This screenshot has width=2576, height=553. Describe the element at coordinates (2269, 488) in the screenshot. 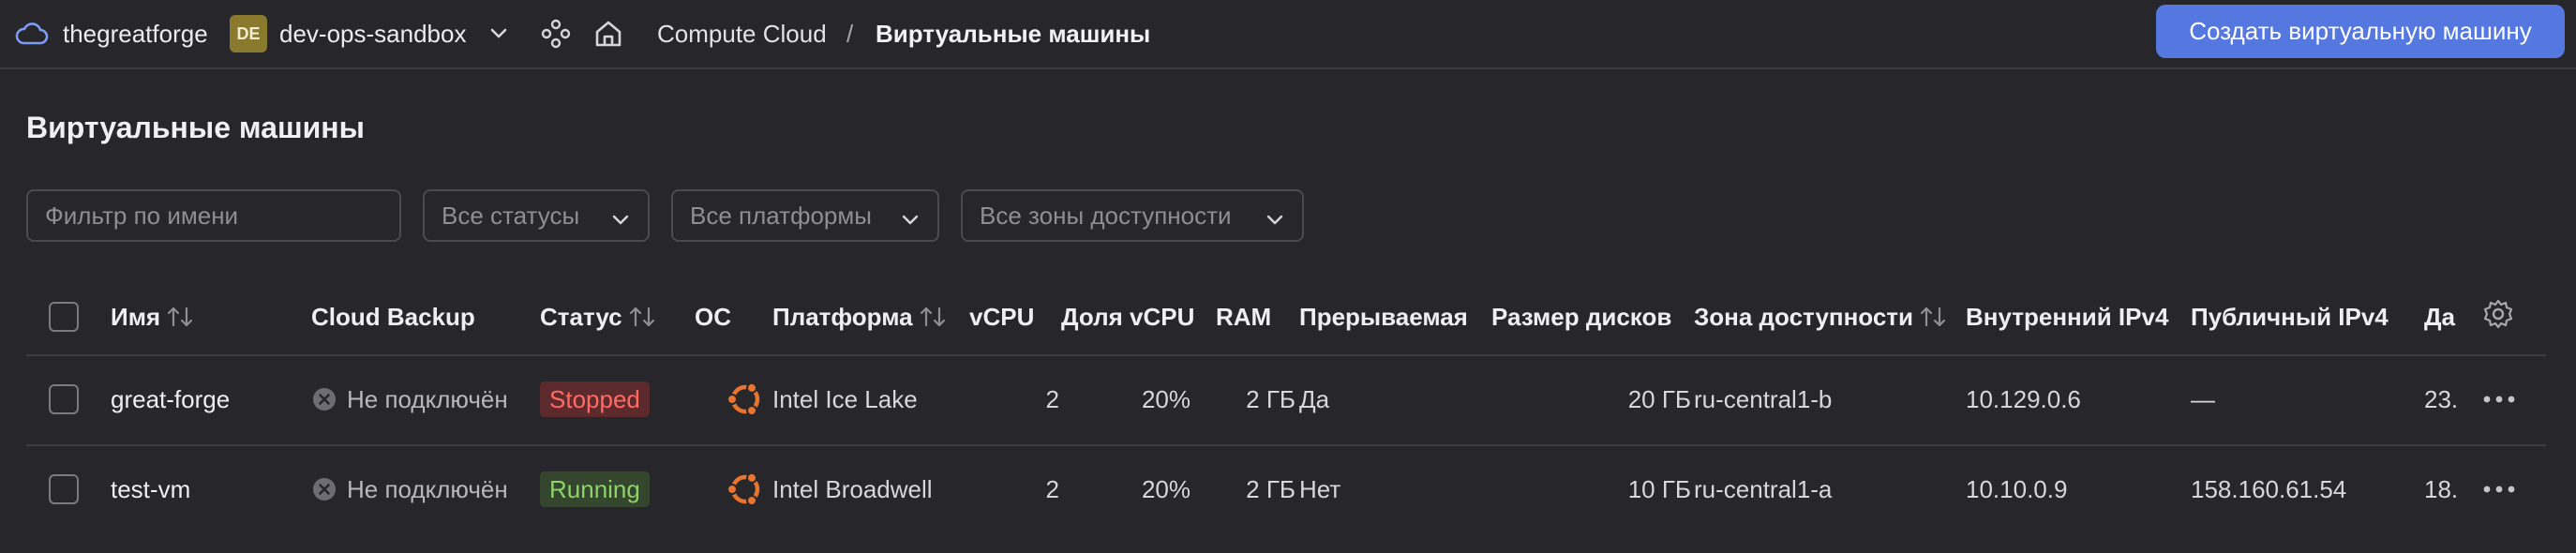

I see `public-ip: 158.160.61.54` at that location.